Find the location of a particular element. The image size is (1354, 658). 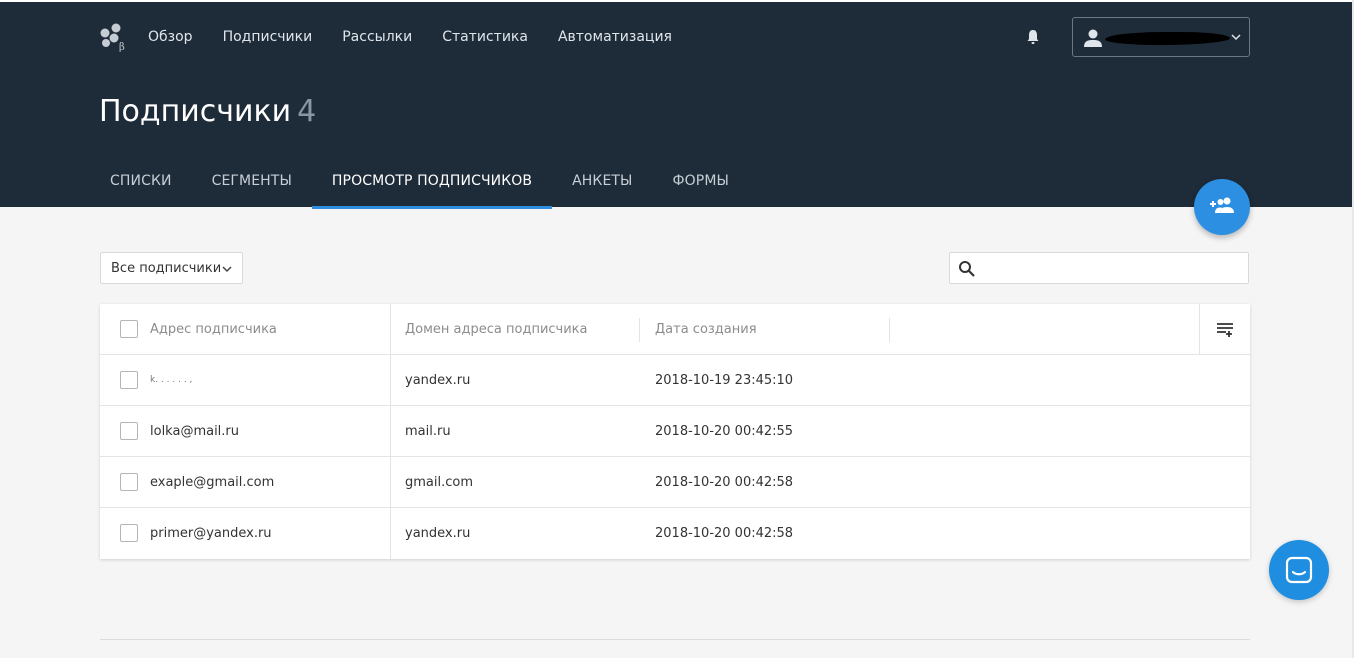

bell-icon is located at coordinates (1033, 37).